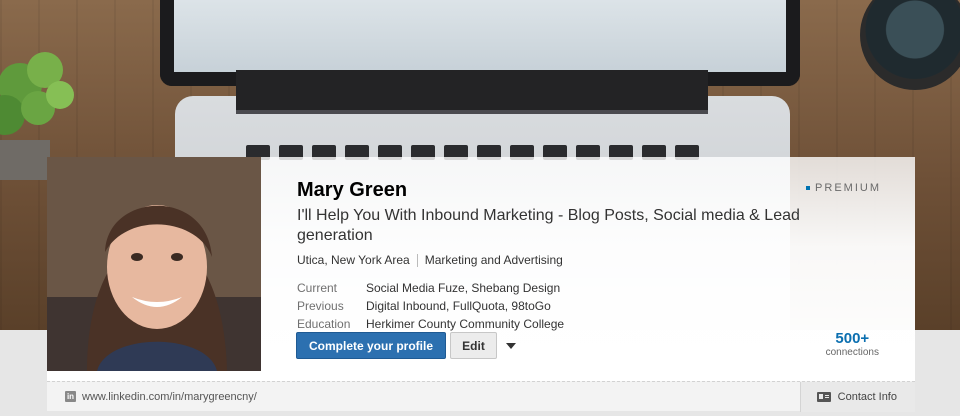  I want to click on detail-value-link: Digital Inbound, FullQuota, 98toGo, so click(458, 306).